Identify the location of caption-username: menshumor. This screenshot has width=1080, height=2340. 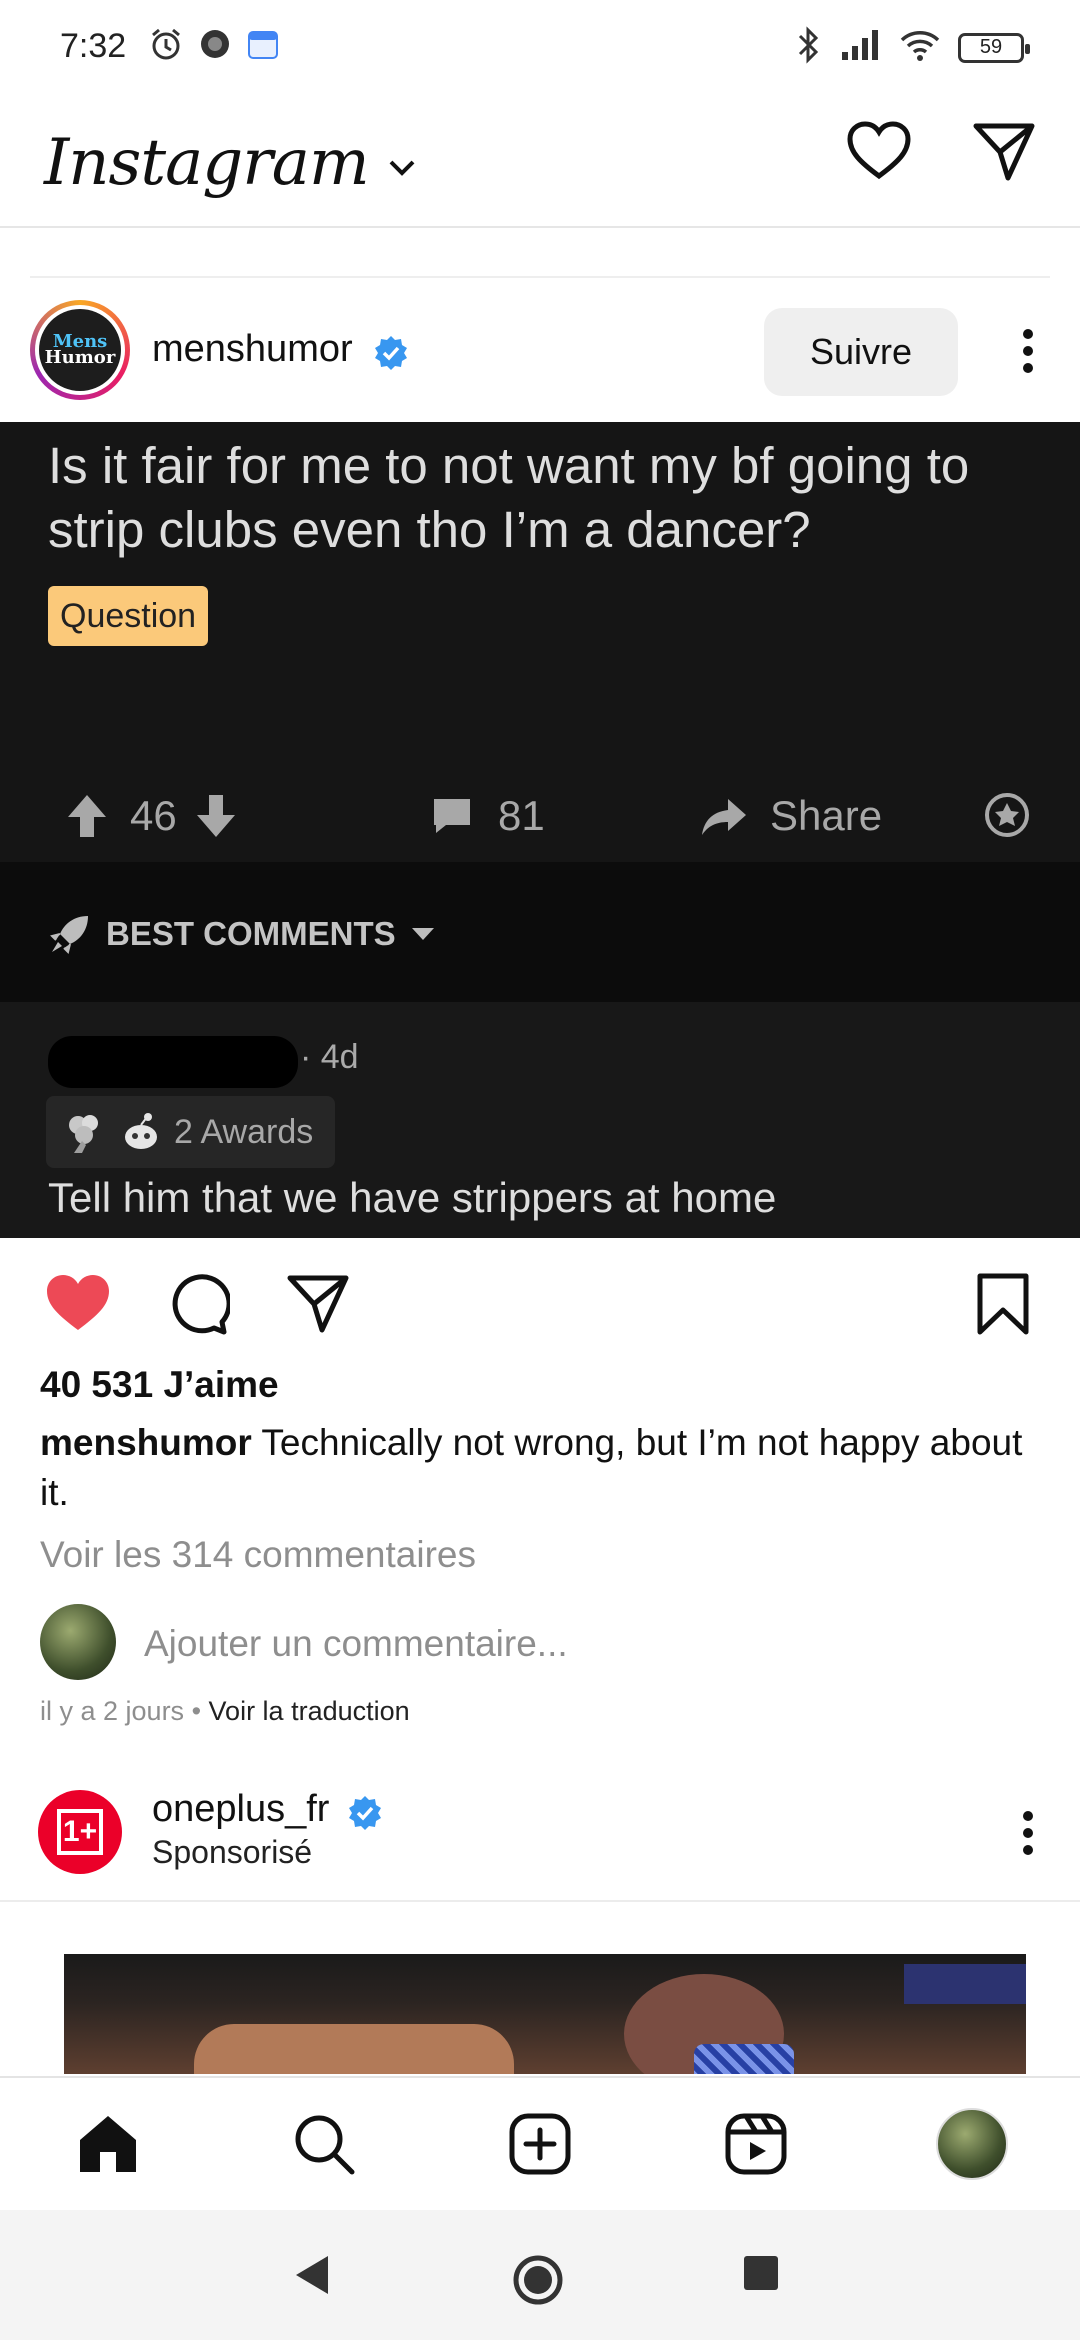
(146, 1442).